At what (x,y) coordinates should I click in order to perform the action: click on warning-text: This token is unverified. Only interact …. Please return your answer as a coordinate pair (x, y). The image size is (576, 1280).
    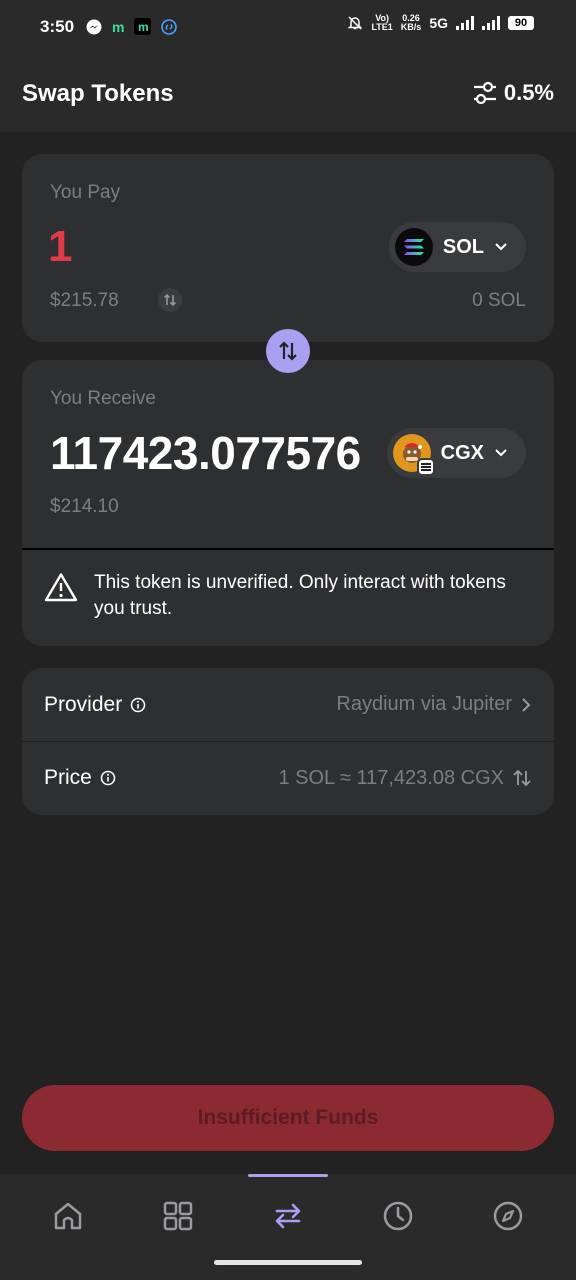
    Looking at the image, I should click on (300, 595).